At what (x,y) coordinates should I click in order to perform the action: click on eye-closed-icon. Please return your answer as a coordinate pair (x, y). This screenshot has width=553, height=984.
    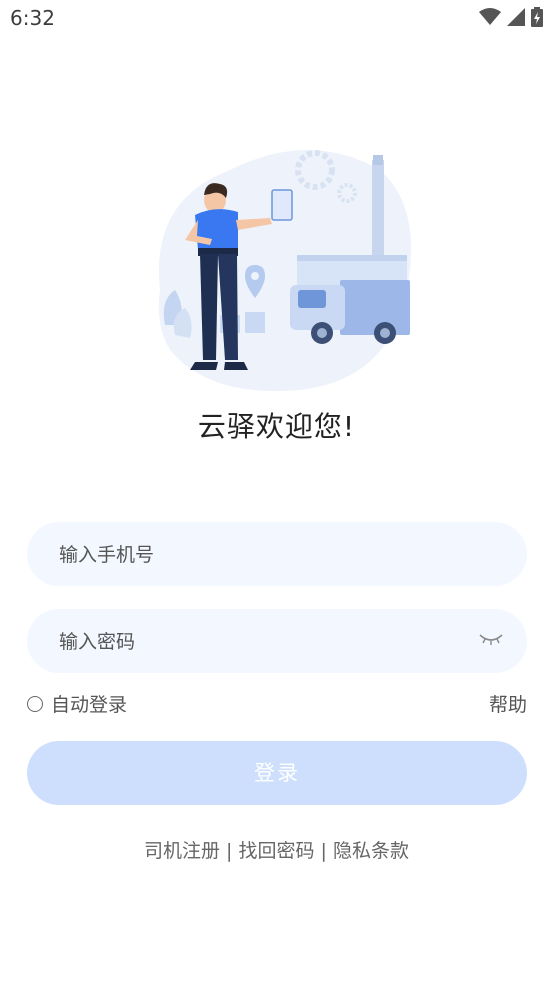
    Looking at the image, I should click on (491, 639).